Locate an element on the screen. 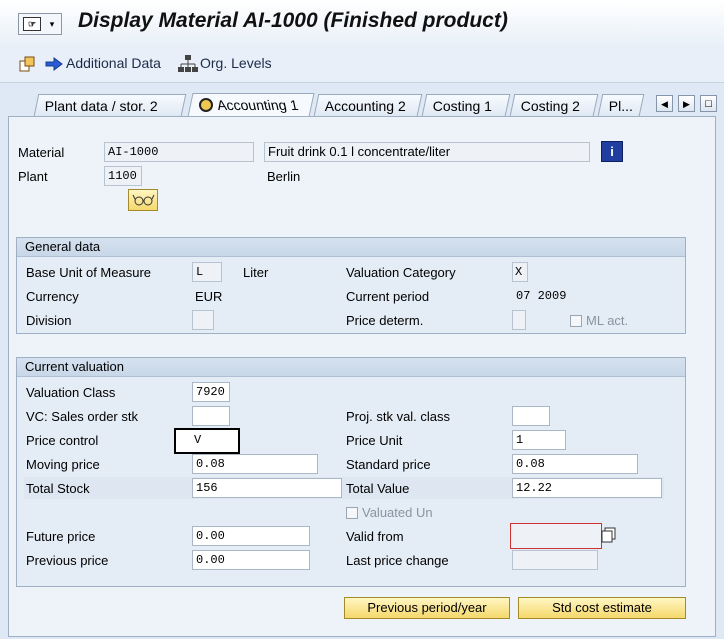 The width and height of the screenshot is (724, 639). price-control-field: V is located at coordinates (207, 441).